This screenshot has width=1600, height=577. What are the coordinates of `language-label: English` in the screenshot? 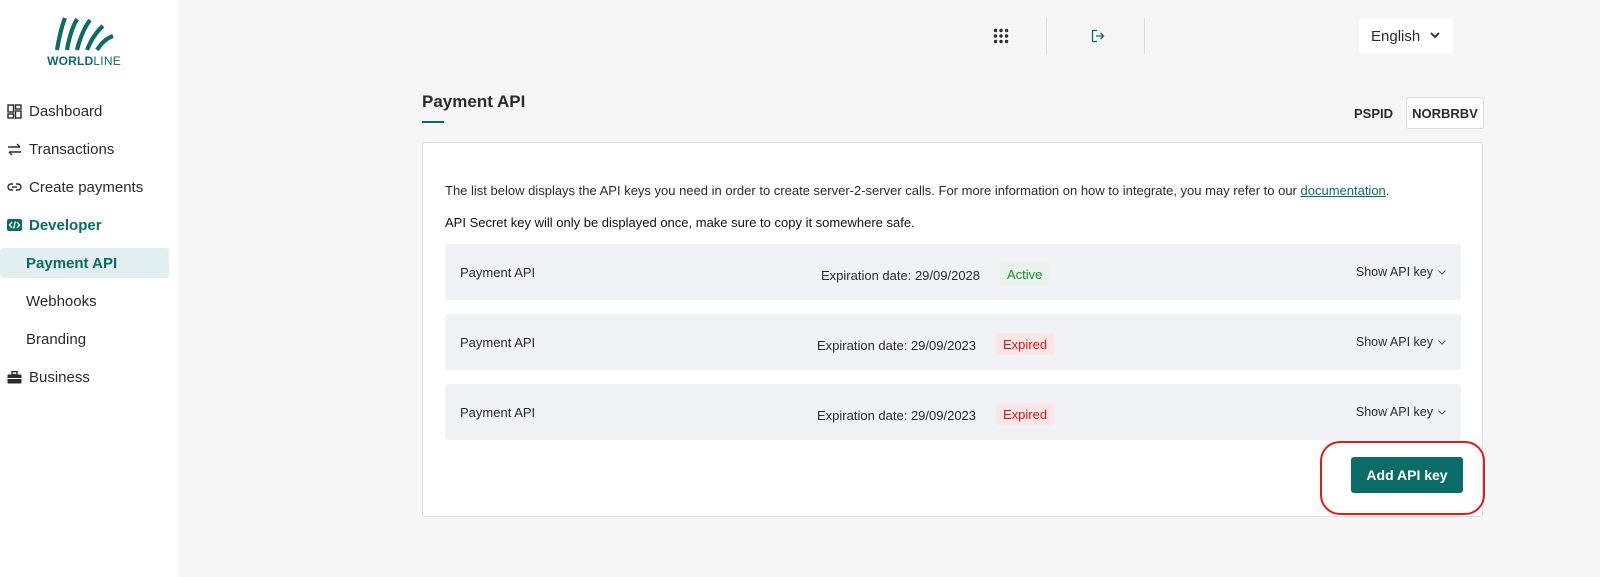 It's located at (1396, 36).